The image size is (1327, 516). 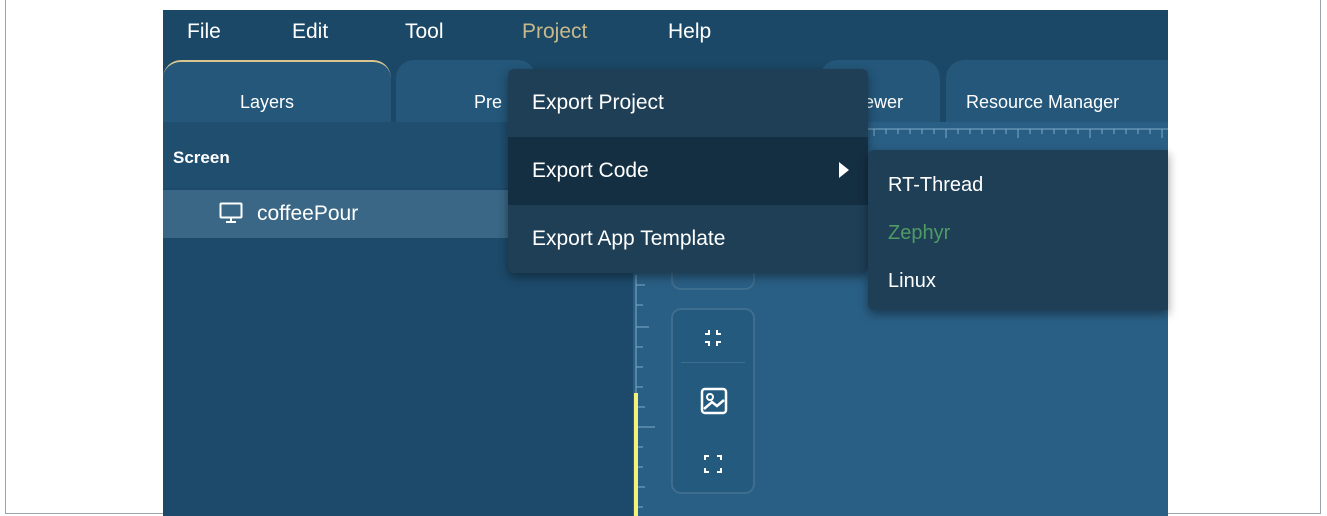 What do you see at coordinates (554, 32) in the screenshot?
I see `menu-project: Project` at bounding box center [554, 32].